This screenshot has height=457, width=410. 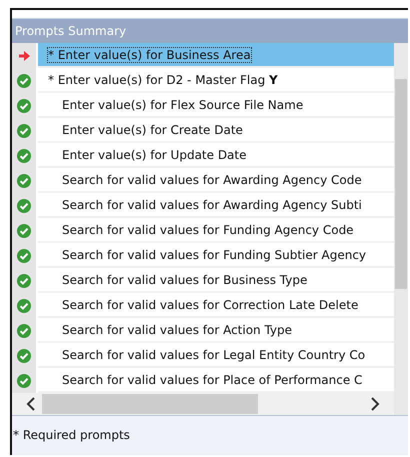 What do you see at coordinates (31, 404) in the screenshot?
I see `scroll-left-icon` at bounding box center [31, 404].